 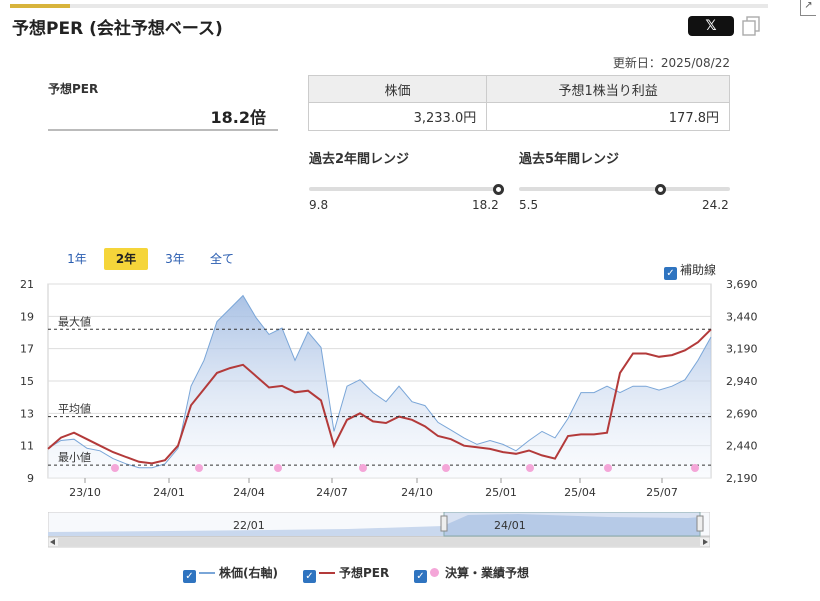 I want to click on range-5y-label: 過去5年間レンジ, so click(x=569, y=159).